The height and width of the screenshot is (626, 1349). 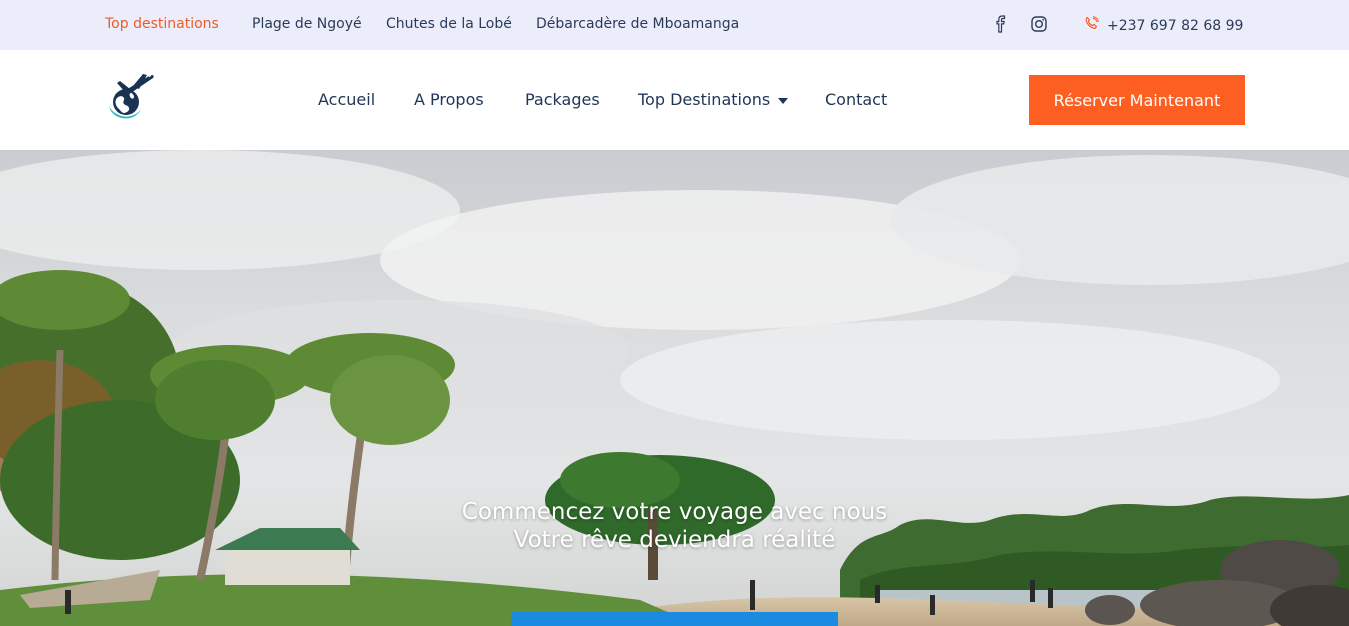 I want to click on toplink-plage-de-ngoye: Plage de Ngoyé, so click(x=307, y=24).